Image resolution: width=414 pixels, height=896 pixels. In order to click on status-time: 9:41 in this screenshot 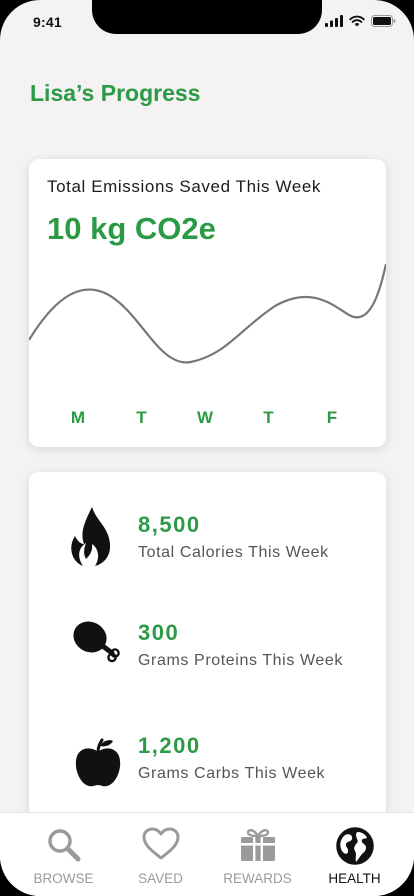, I will do `click(47, 22)`.